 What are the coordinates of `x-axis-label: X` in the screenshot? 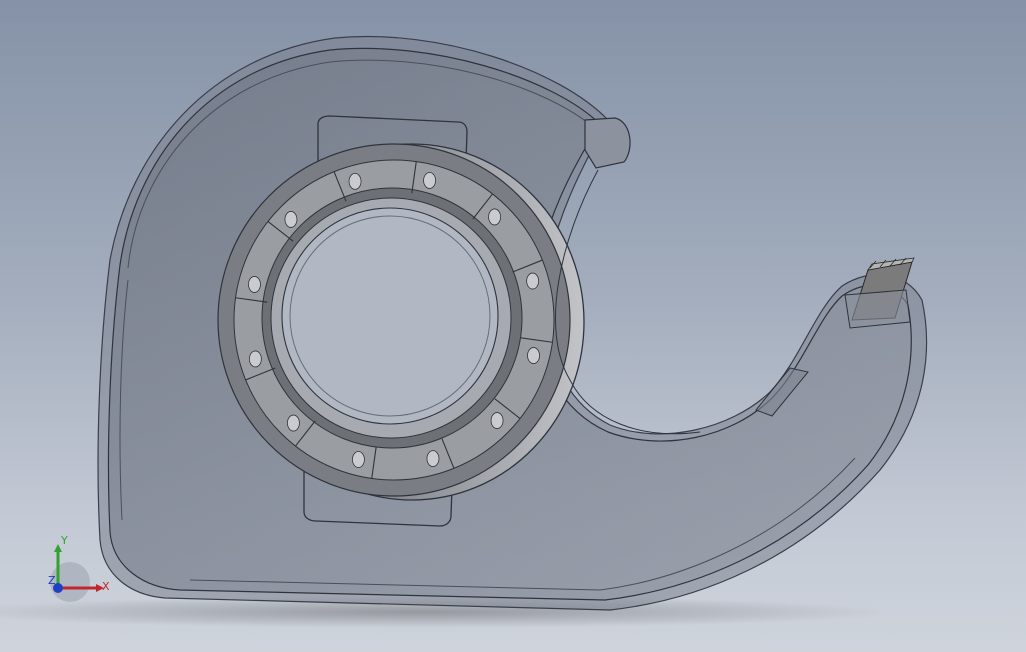 It's located at (106, 586).